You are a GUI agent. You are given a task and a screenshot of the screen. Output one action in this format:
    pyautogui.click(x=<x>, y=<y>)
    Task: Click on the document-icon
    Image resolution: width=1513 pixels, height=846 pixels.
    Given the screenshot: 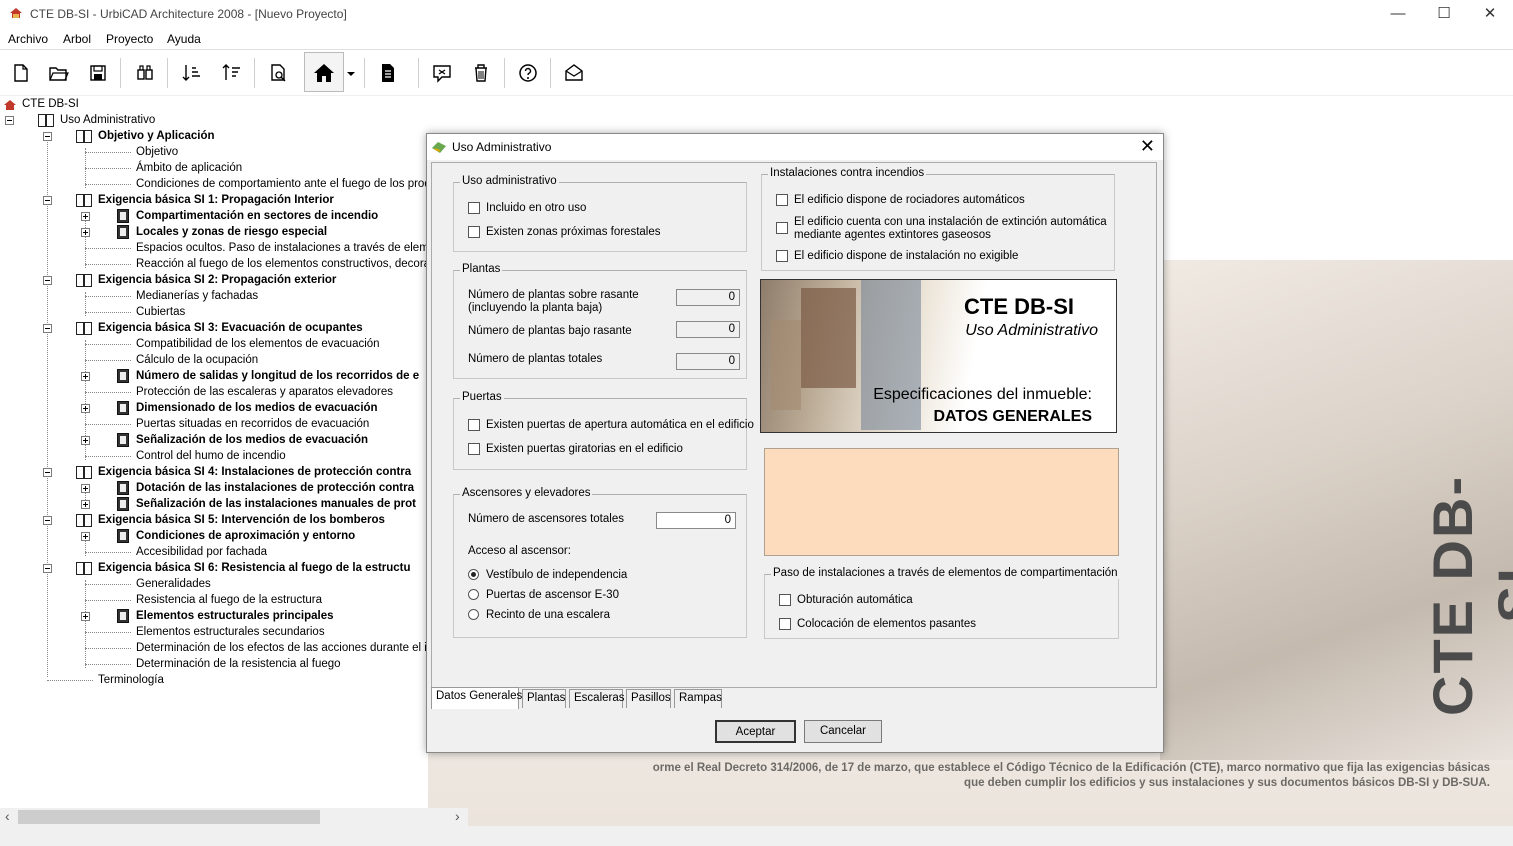 What is the action you would take?
    pyautogui.click(x=388, y=73)
    